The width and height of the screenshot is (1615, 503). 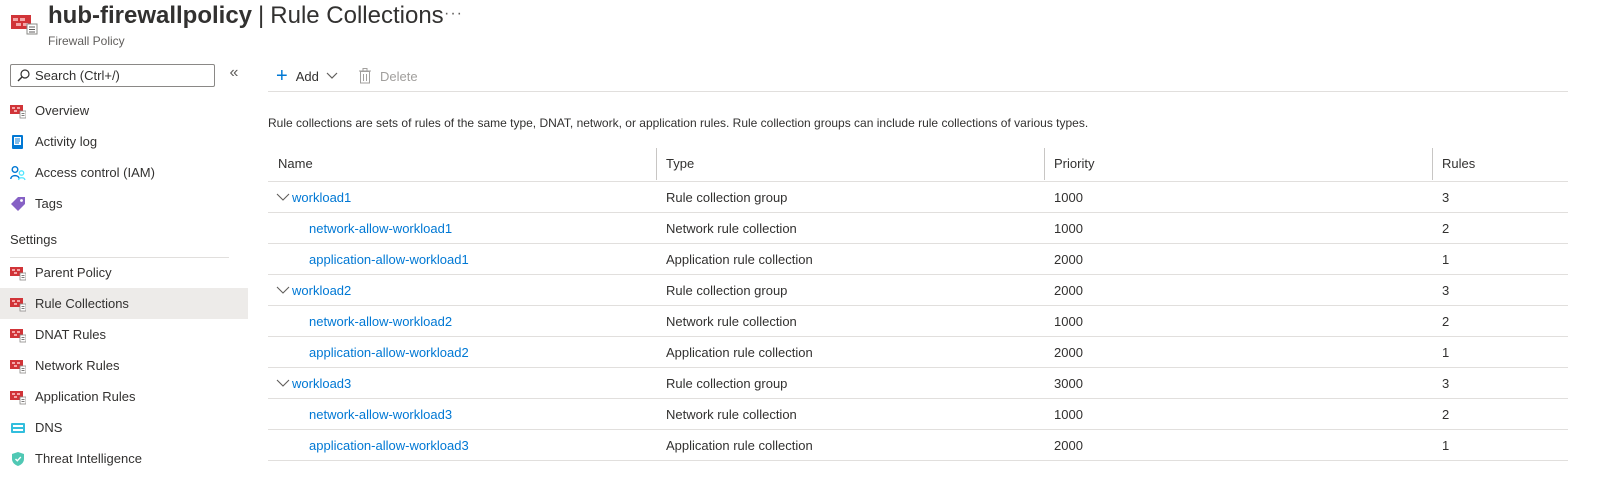 What do you see at coordinates (389, 259) in the screenshot?
I see `collection-name-link: application-allow-workload1` at bounding box center [389, 259].